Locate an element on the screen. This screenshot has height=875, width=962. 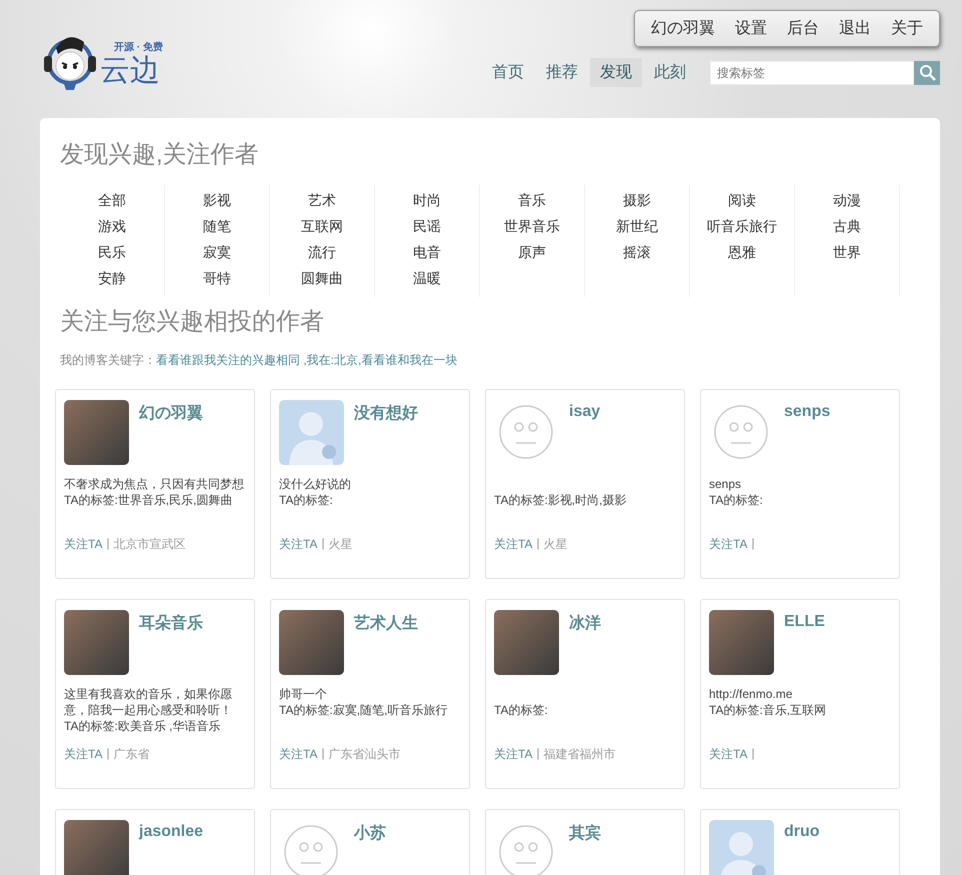
interest-tag-link: 游戏 is located at coordinates (112, 226).